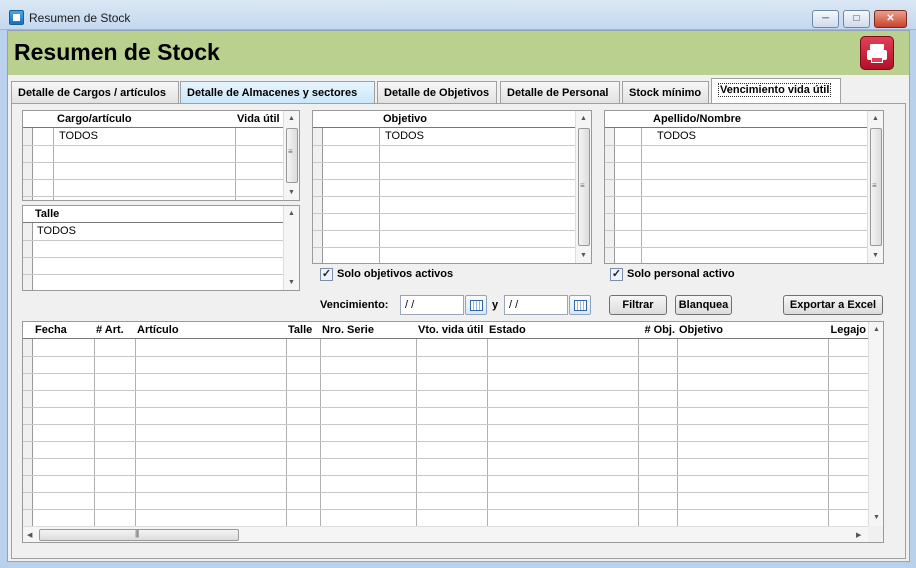  I want to click on col-vto-vida-util: Vto. vida útil, so click(451, 330).